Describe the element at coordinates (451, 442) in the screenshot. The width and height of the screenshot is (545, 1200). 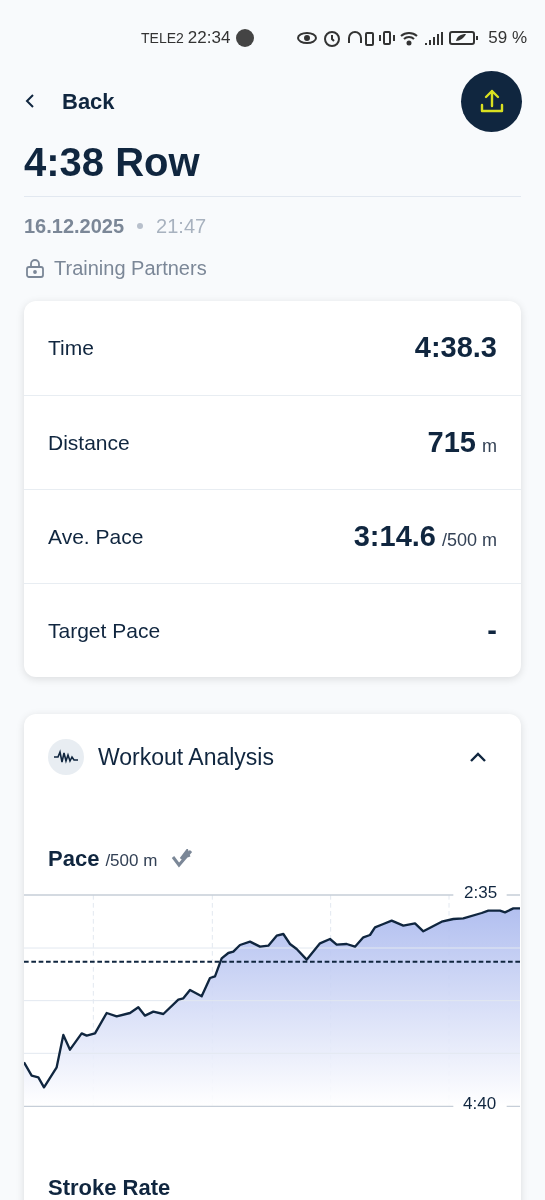
I see `stat-value: 715` at that location.